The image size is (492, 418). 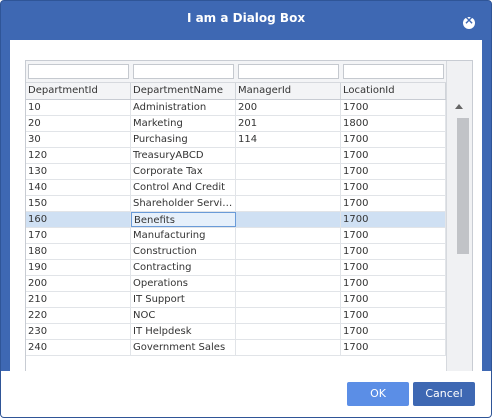 I want to click on column-header-departmentname: DepartmentName, so click(x=183, y=91).